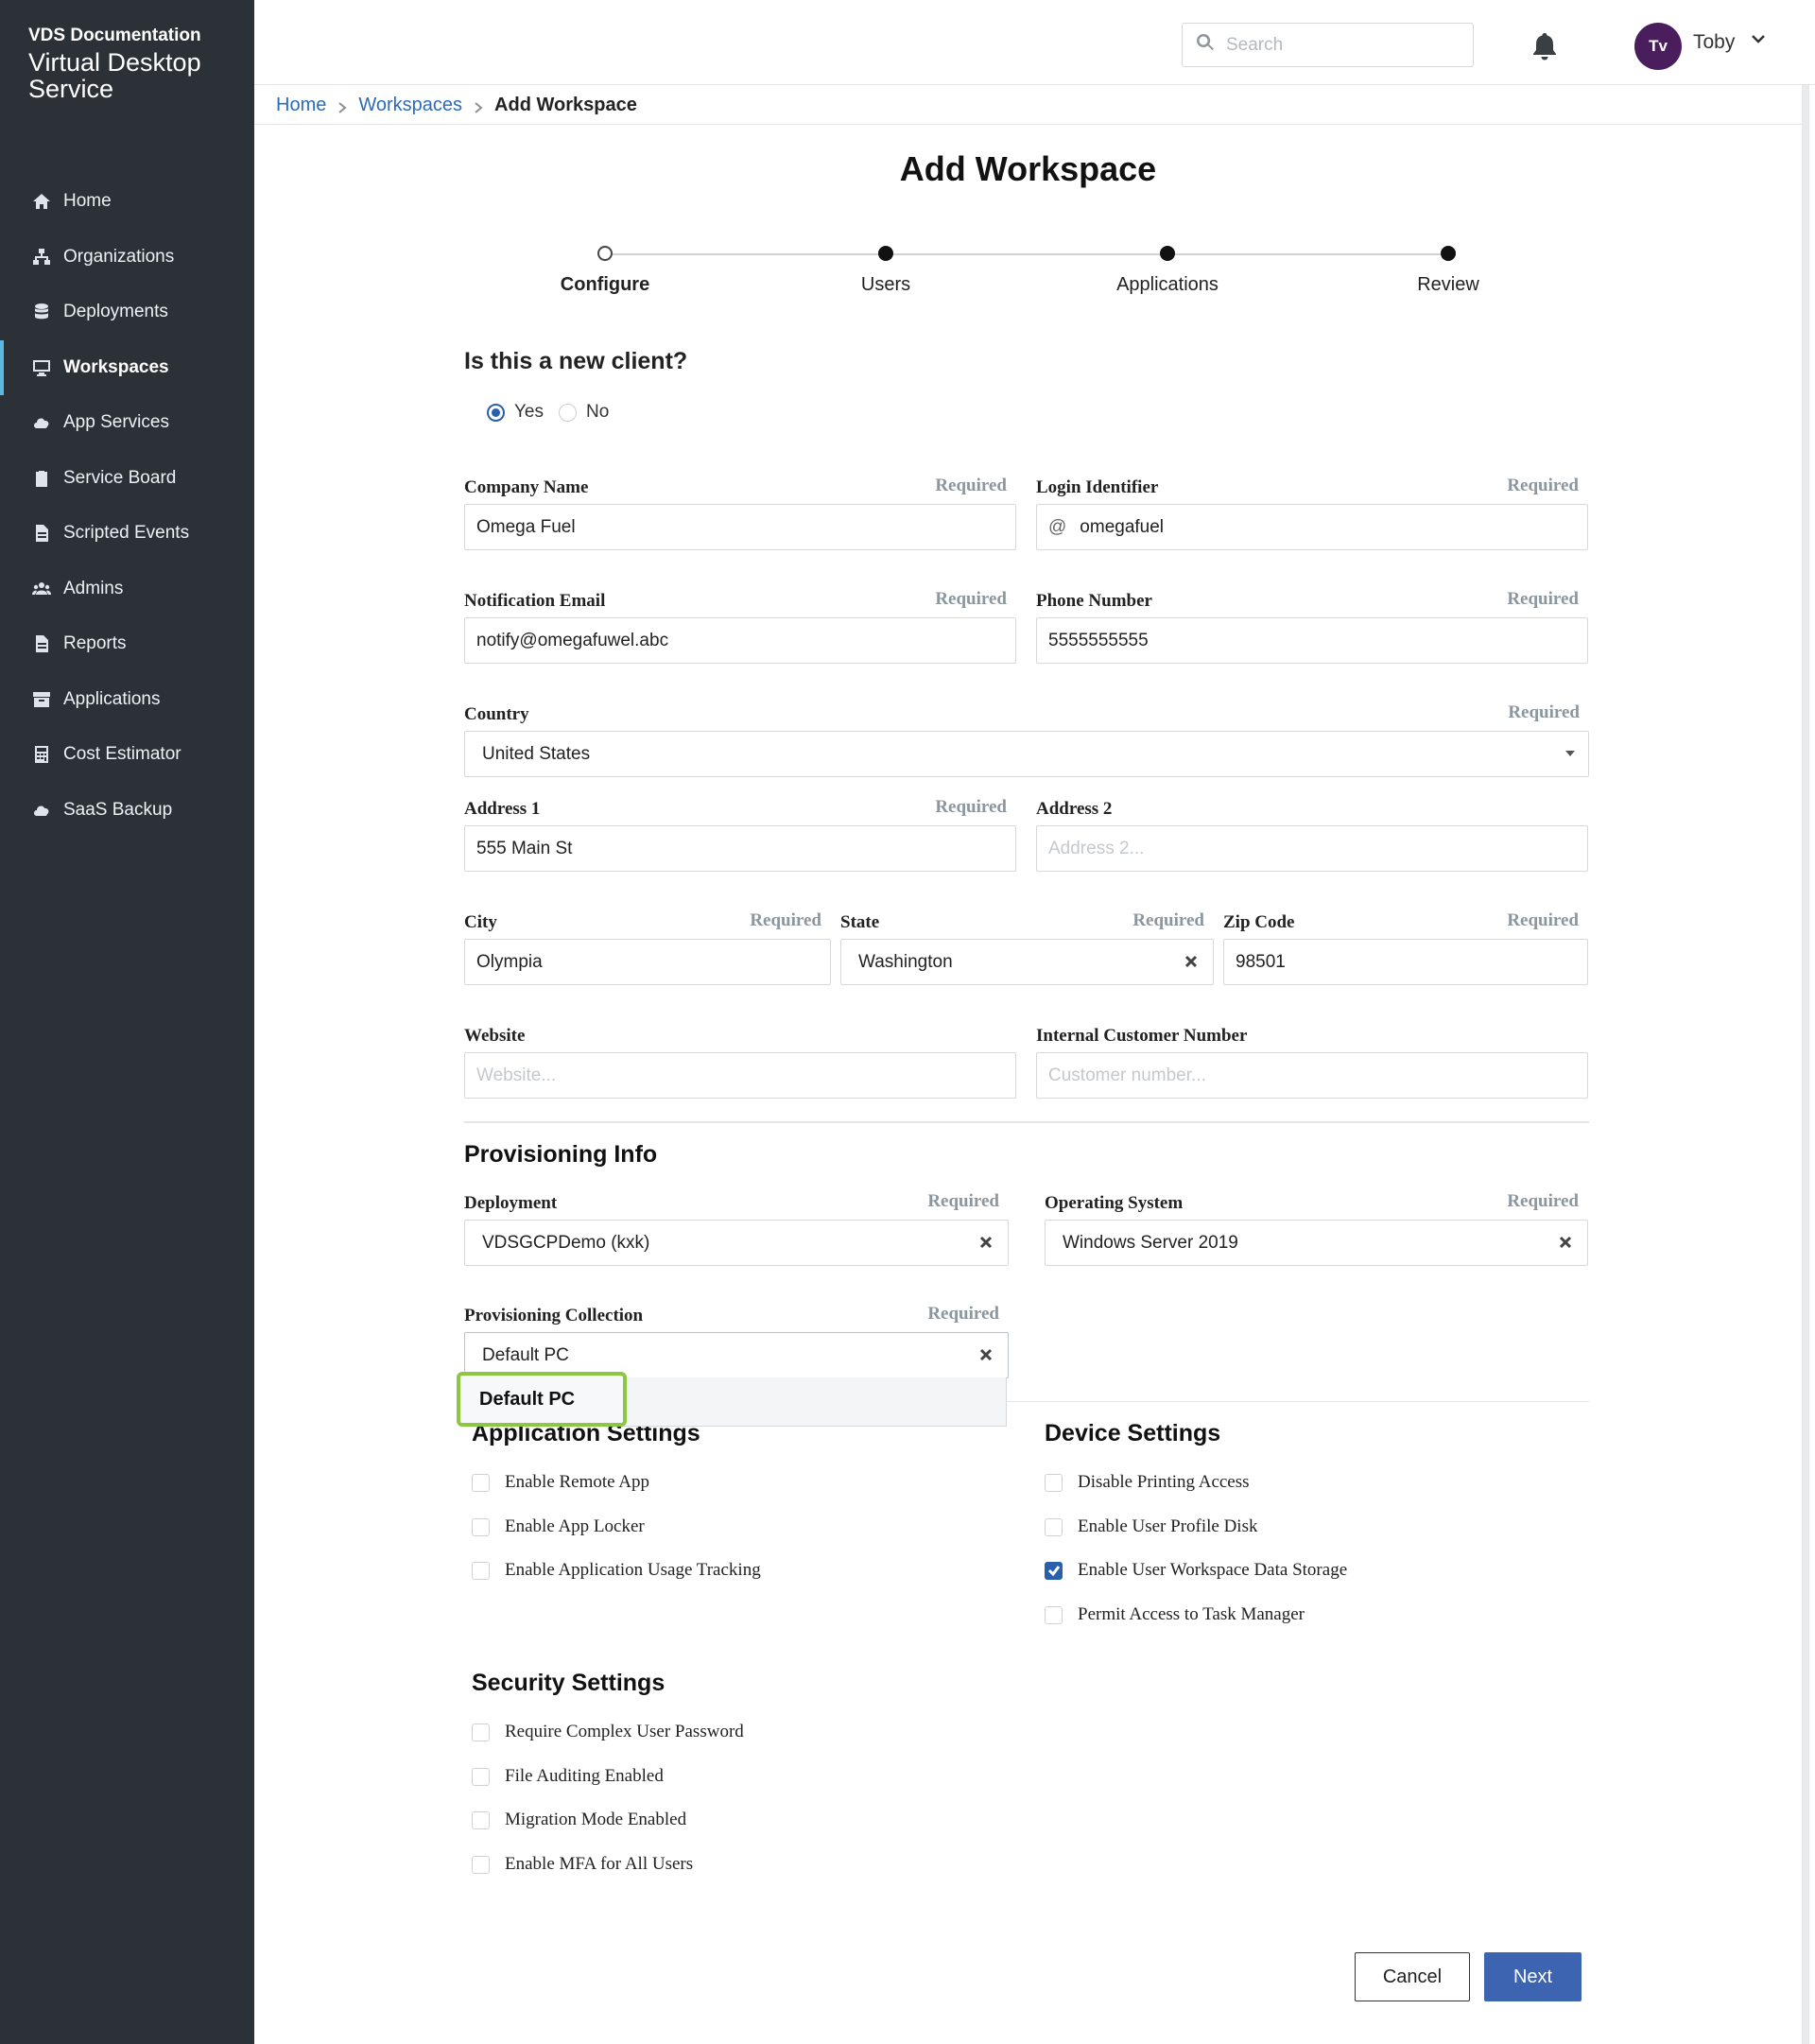 Image resolution: width=1815 pixels, height=2044 pixels. Describe the element at coordinates (745, 640) in the screenshot. I see `notification-email-input` at that location.